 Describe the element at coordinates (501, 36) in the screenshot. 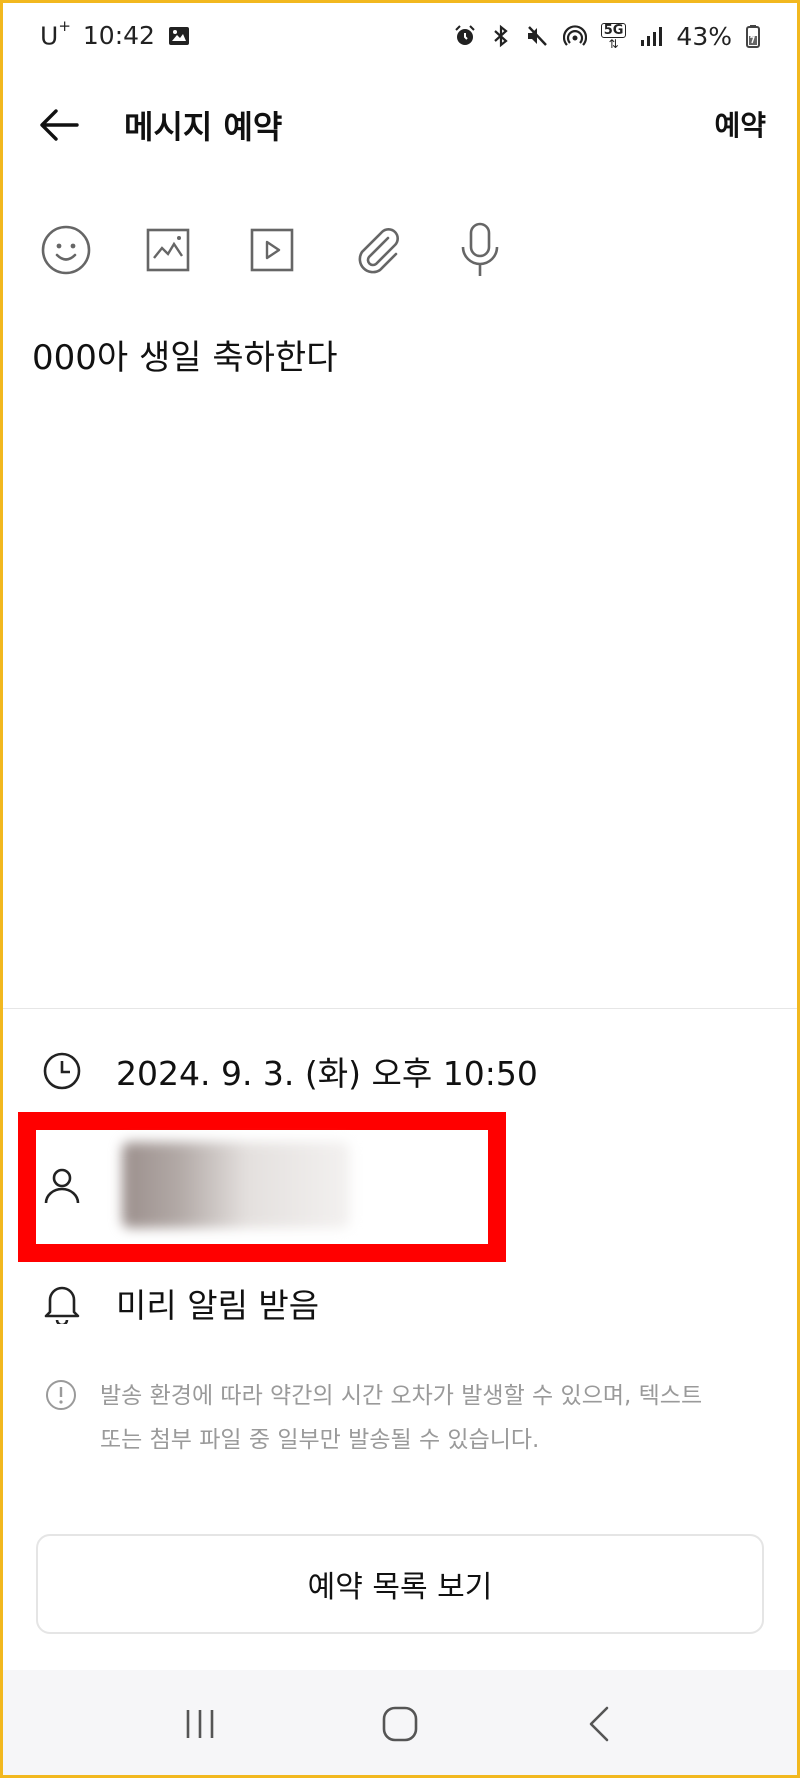

I see `bluetooth-icon` at that location.